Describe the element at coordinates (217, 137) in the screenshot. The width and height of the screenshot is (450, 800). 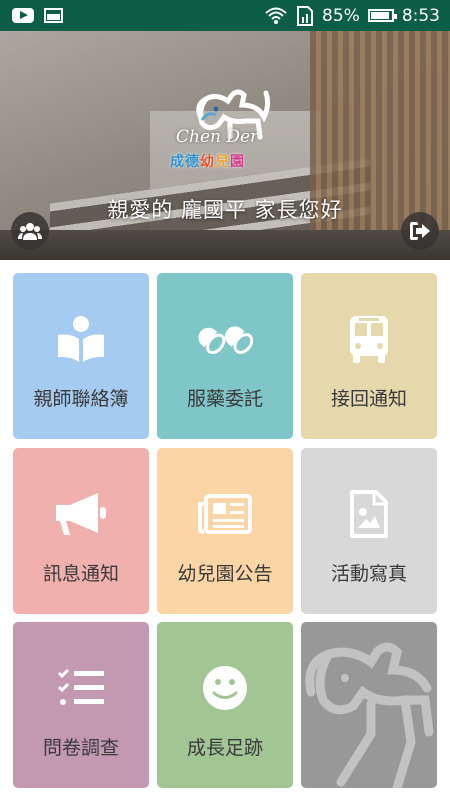
I see `logo-text: Chen Der` at that location.